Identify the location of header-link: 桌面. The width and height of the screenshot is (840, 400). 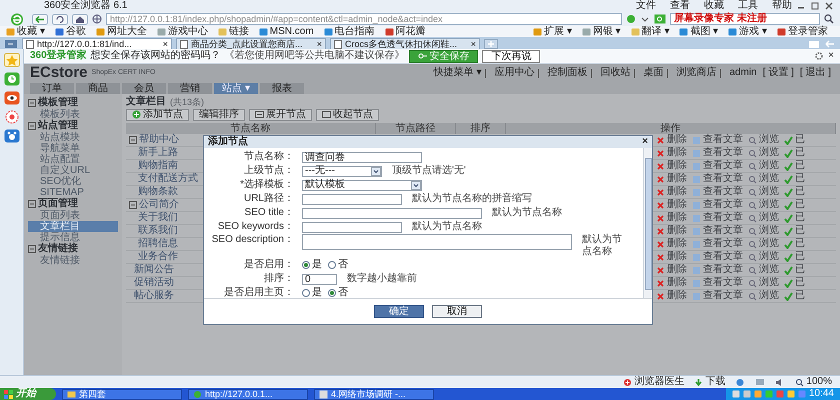
(653, 73).